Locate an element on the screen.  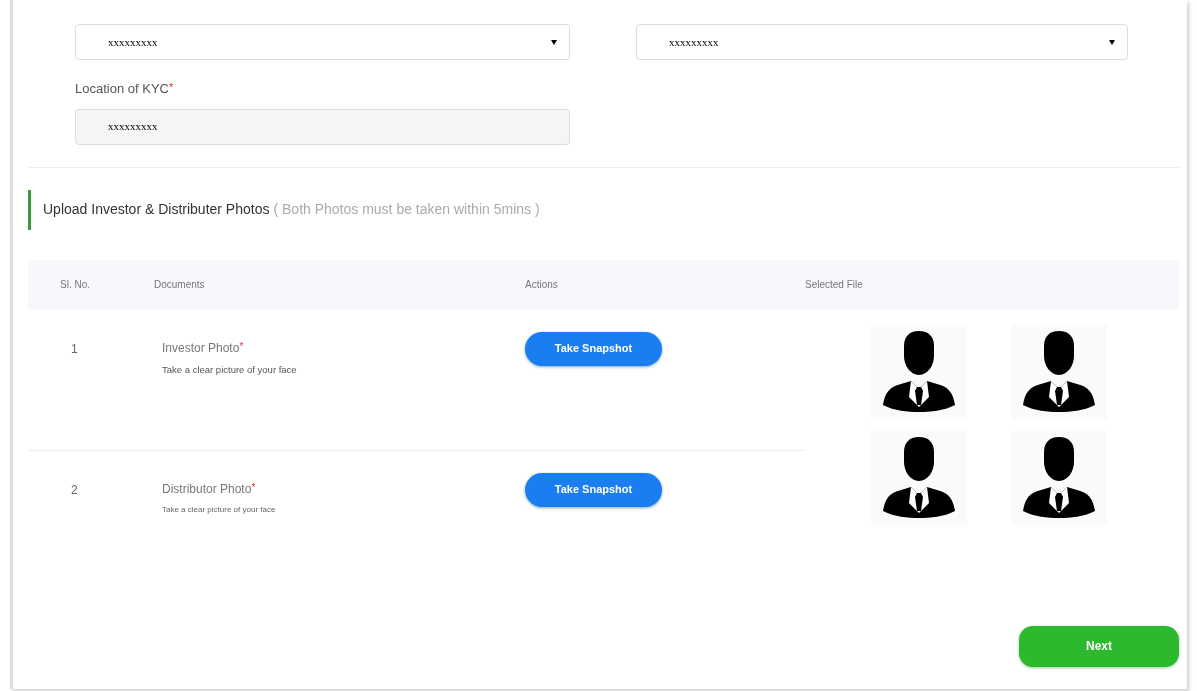
section-note: ( Both Photos must be taken within 5mins ) is located at coordinates (406, 209).